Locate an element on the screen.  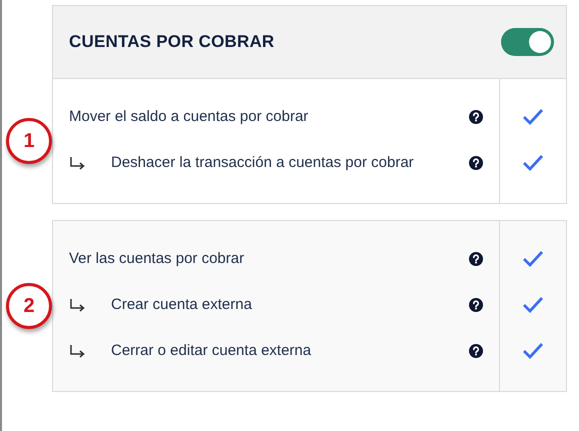
permission-label: Cerrar o editar cuenta externa is located at coordinates (211, 351).